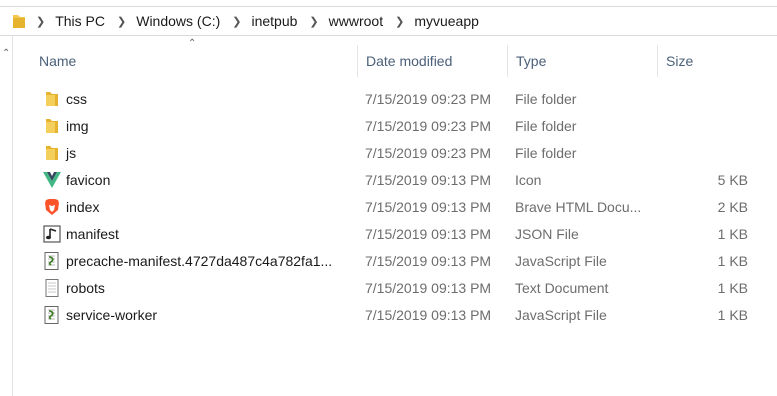  I want to click on file-row: manifest 7/15/2019 09:13 PM JSON File 1 KB, so click(383, 233).